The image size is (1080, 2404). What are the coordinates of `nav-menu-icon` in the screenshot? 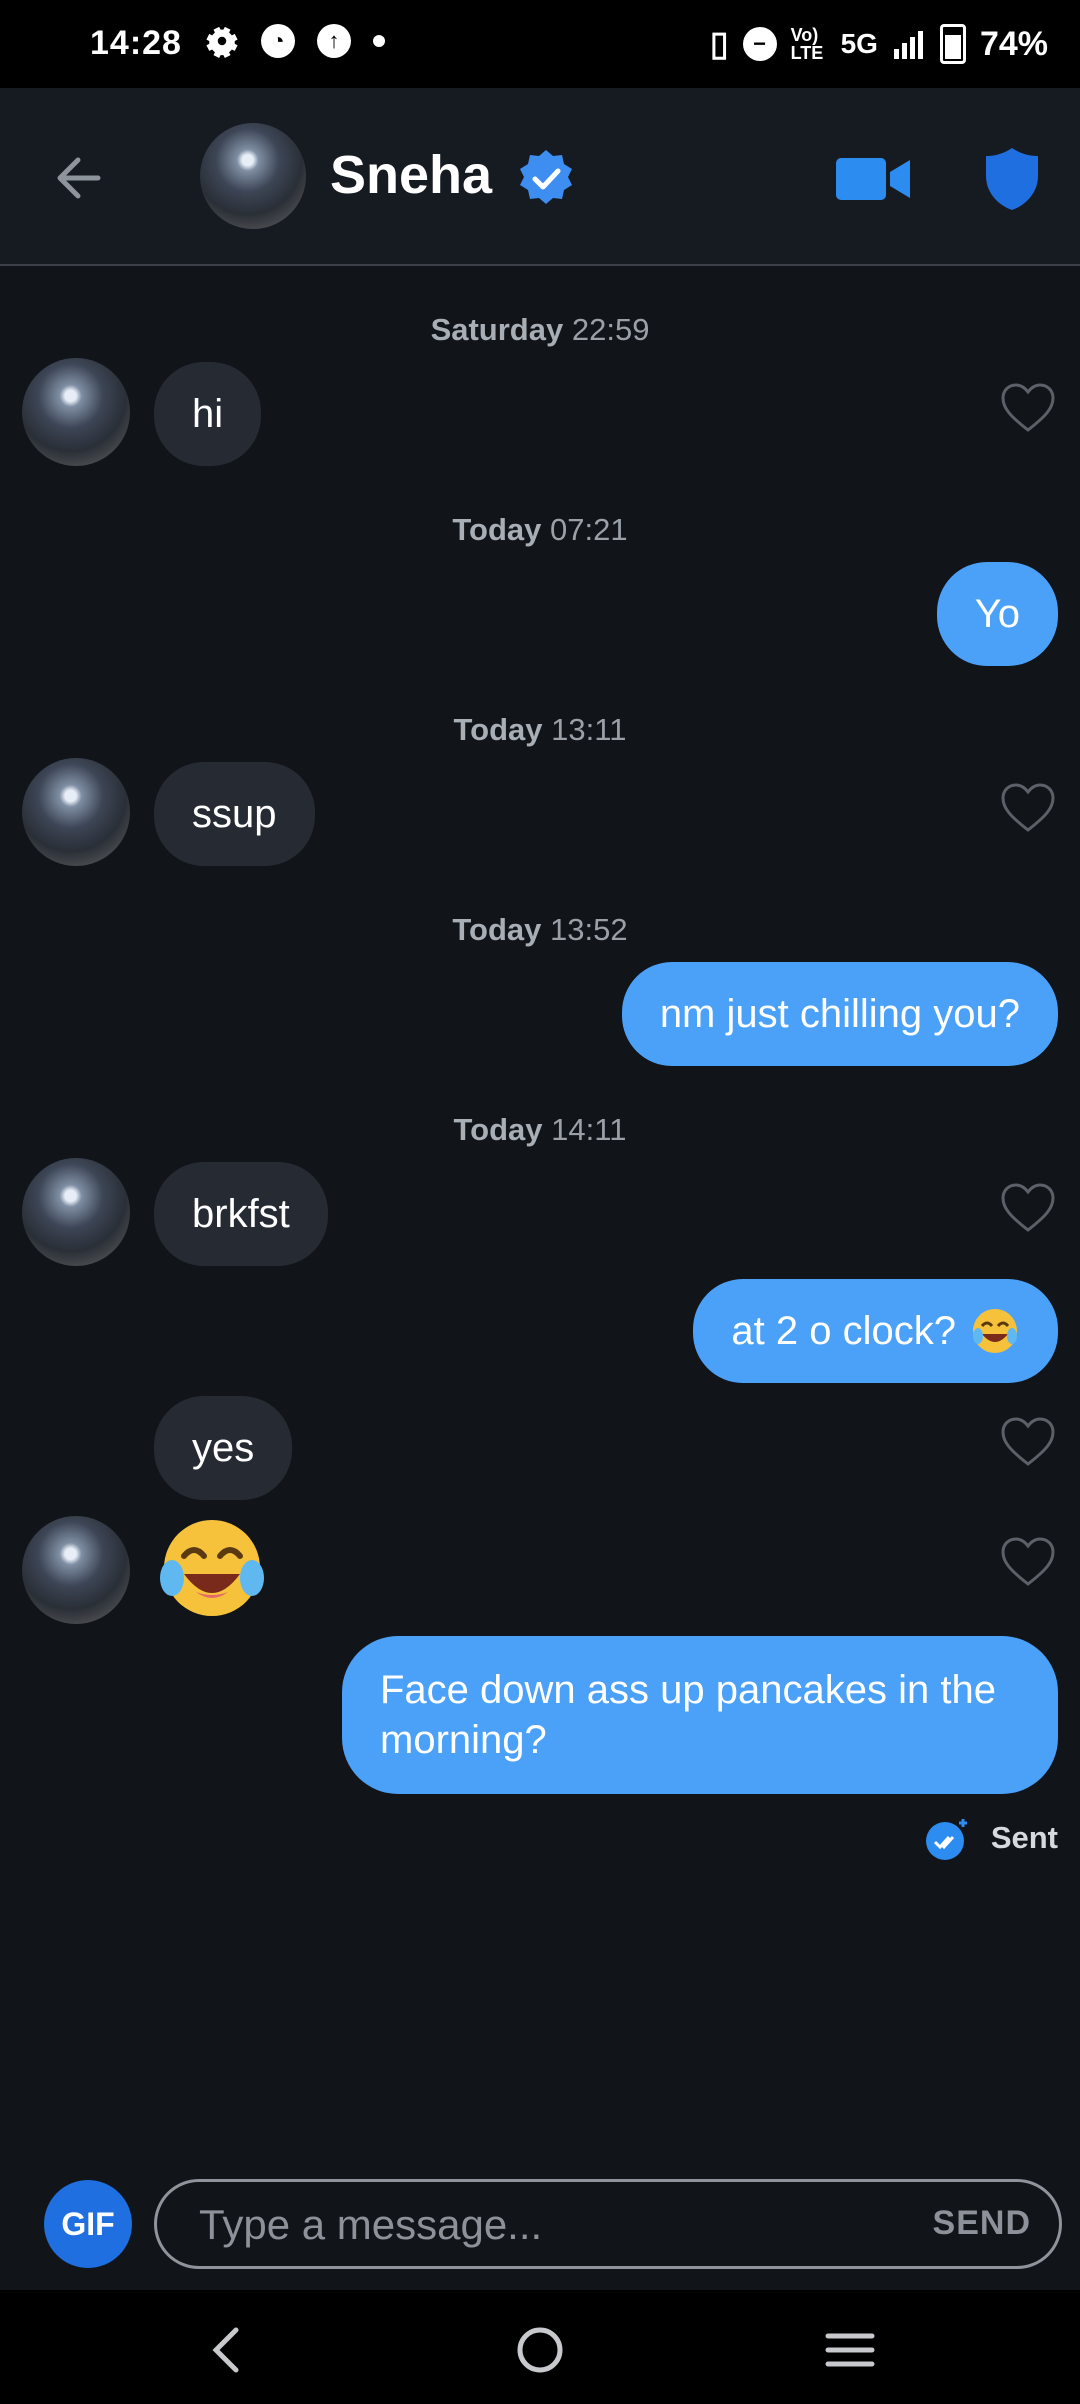 It's located at (850, 2350).